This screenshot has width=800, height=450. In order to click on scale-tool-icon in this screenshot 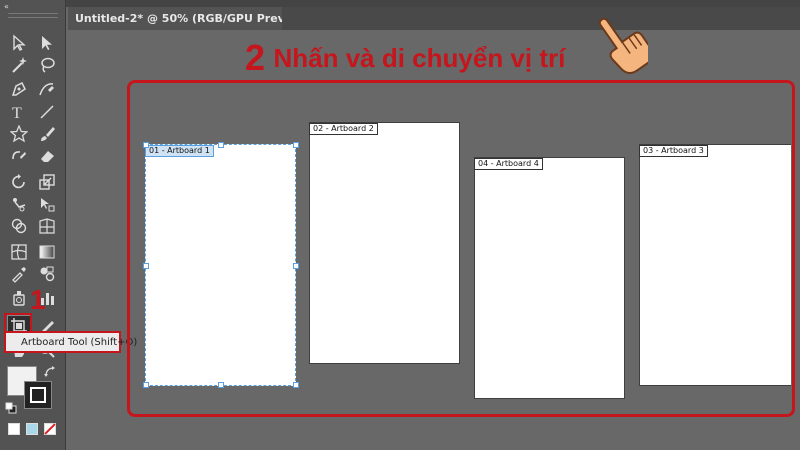, I will do `click(47, 182)`.